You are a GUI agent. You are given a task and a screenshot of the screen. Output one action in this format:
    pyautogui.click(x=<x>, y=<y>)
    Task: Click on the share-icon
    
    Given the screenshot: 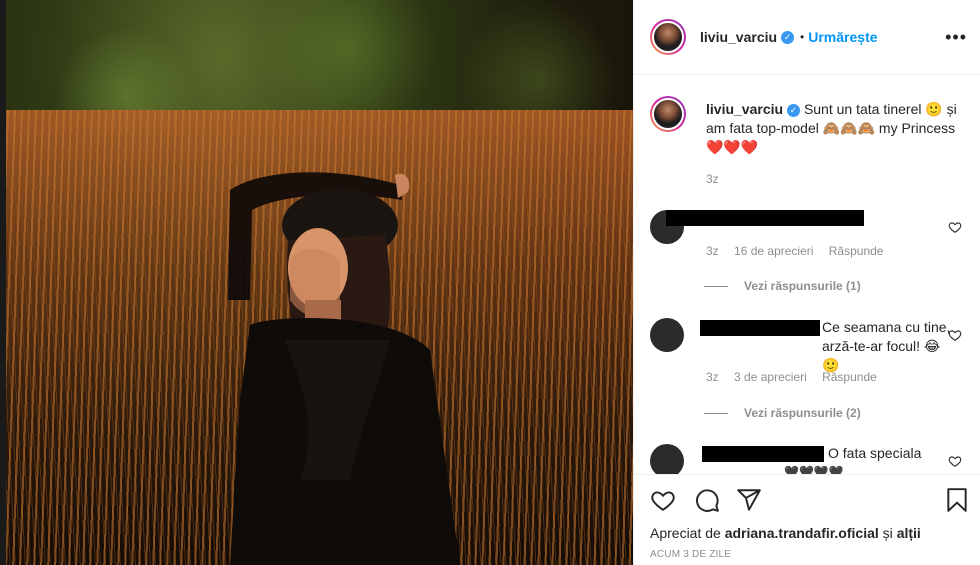 What is the action you would take?
    pyautogui.click(x=749, y=500)
    